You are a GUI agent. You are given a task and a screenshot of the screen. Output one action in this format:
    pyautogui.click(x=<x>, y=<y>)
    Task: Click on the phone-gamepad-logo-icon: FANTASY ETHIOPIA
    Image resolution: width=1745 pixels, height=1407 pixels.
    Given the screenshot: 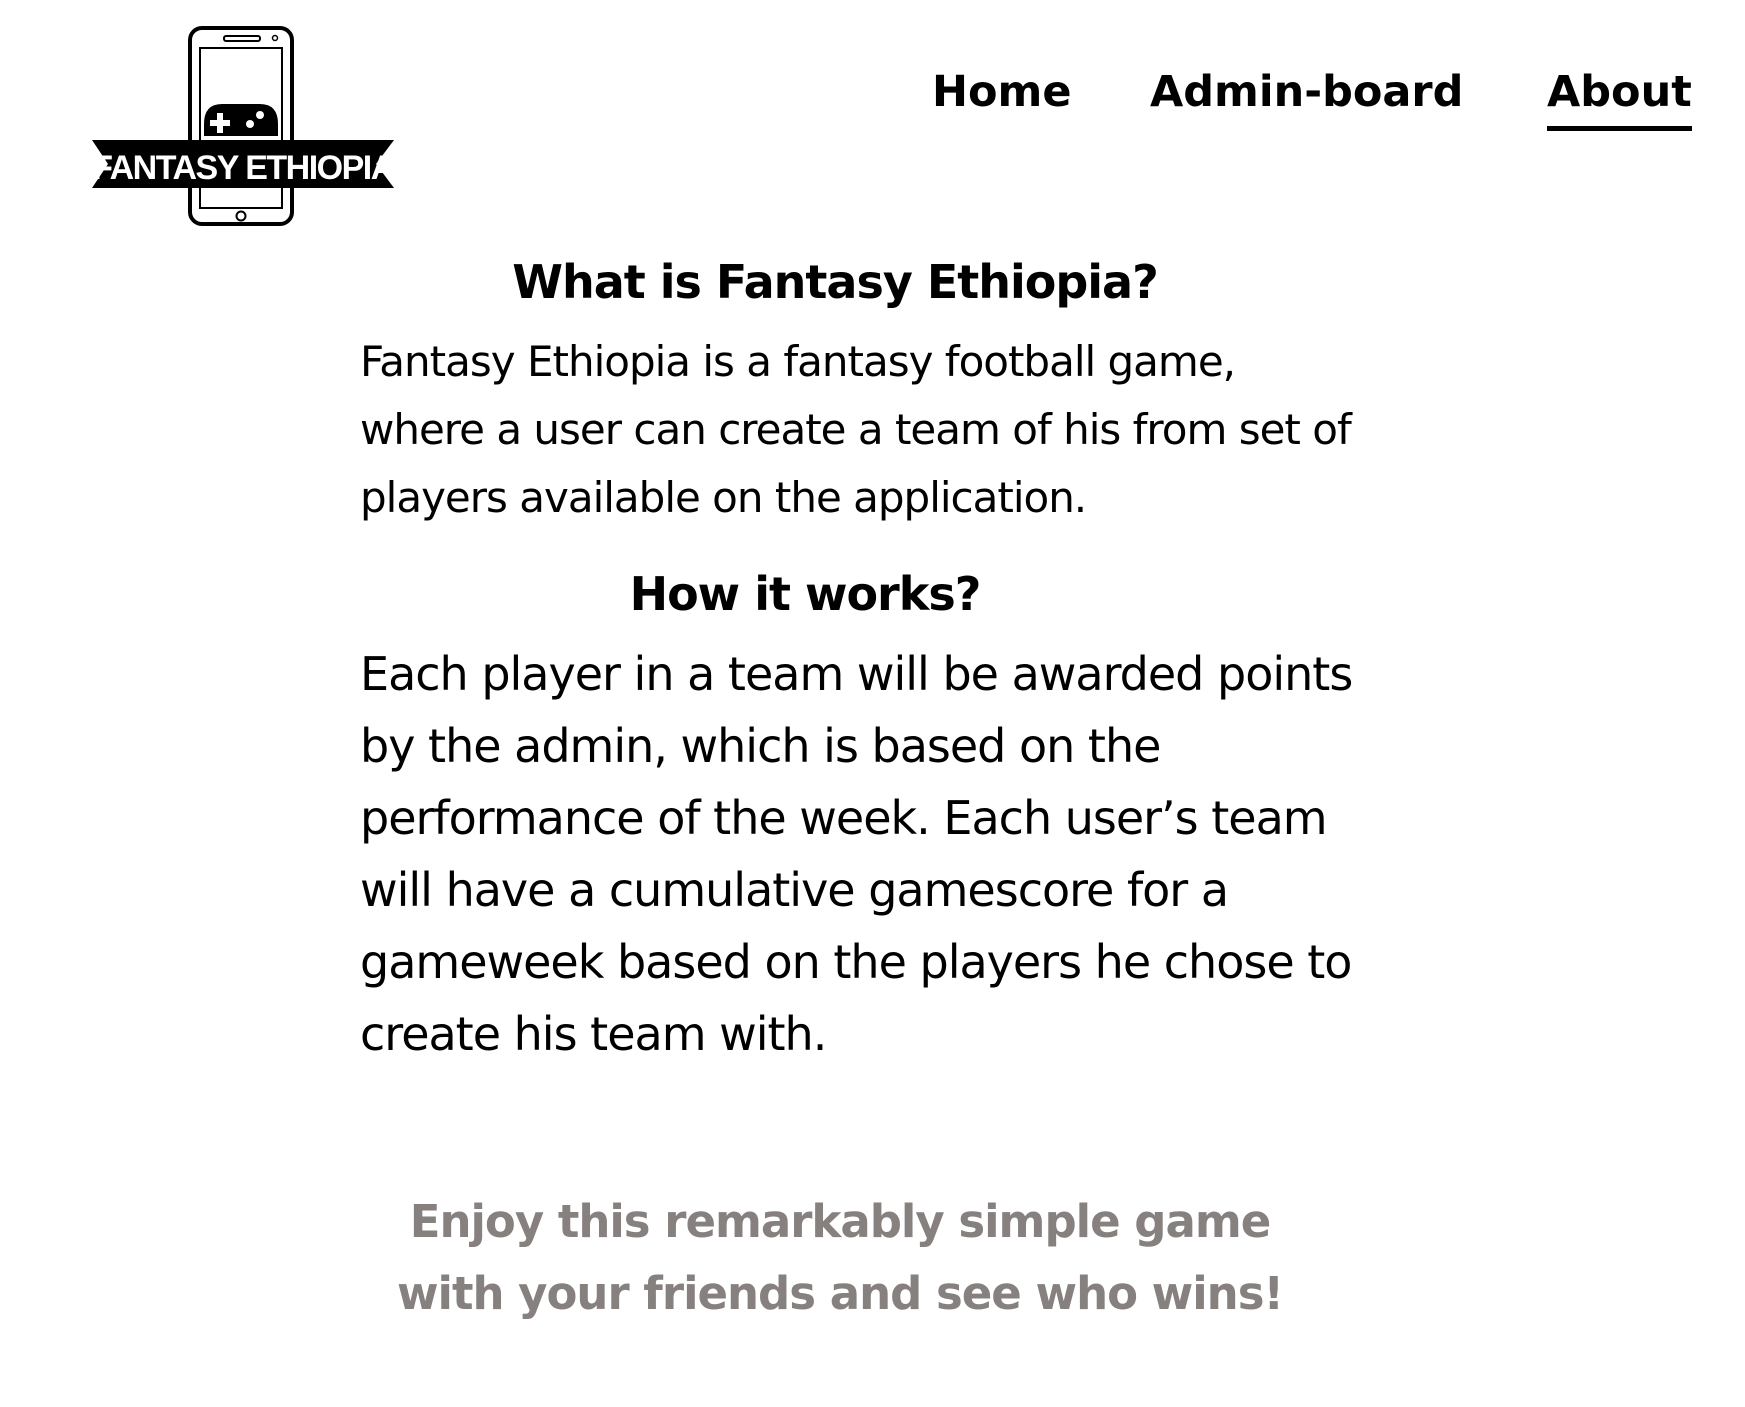 What is the action you would take?
    pyautogui.click(x=243, y=126)
    